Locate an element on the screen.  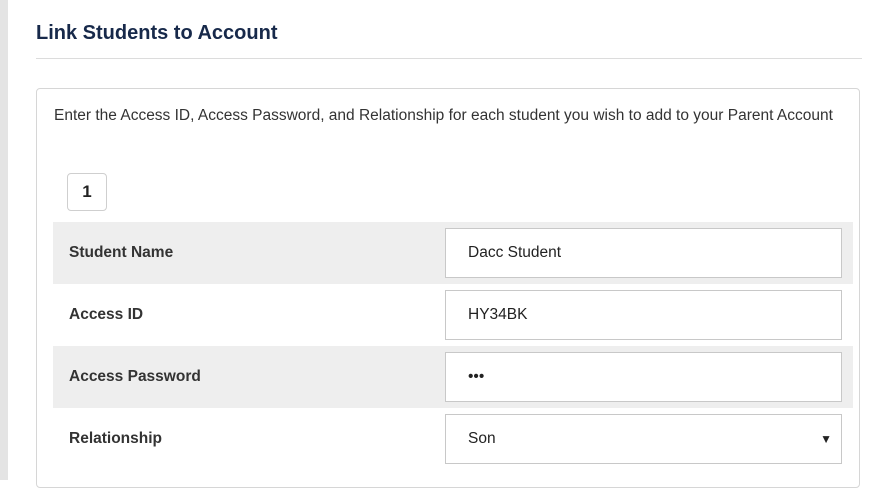
access-id-row: Access ID HY34BK is located at coordinates (453, 315).